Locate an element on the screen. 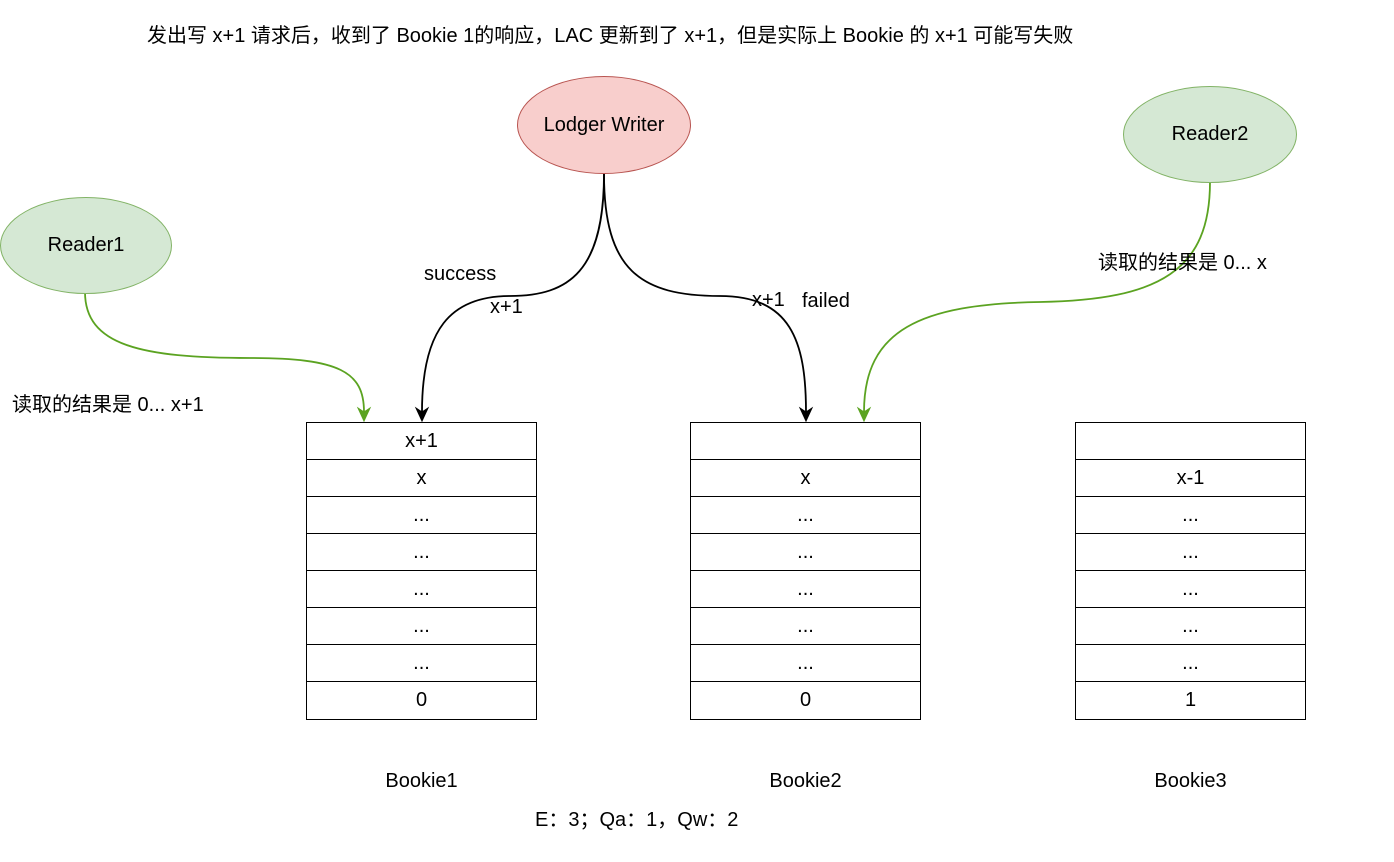 This screenshot has width=1394, height=862. bookie2-entry: x is located at coordinates (805, 478).